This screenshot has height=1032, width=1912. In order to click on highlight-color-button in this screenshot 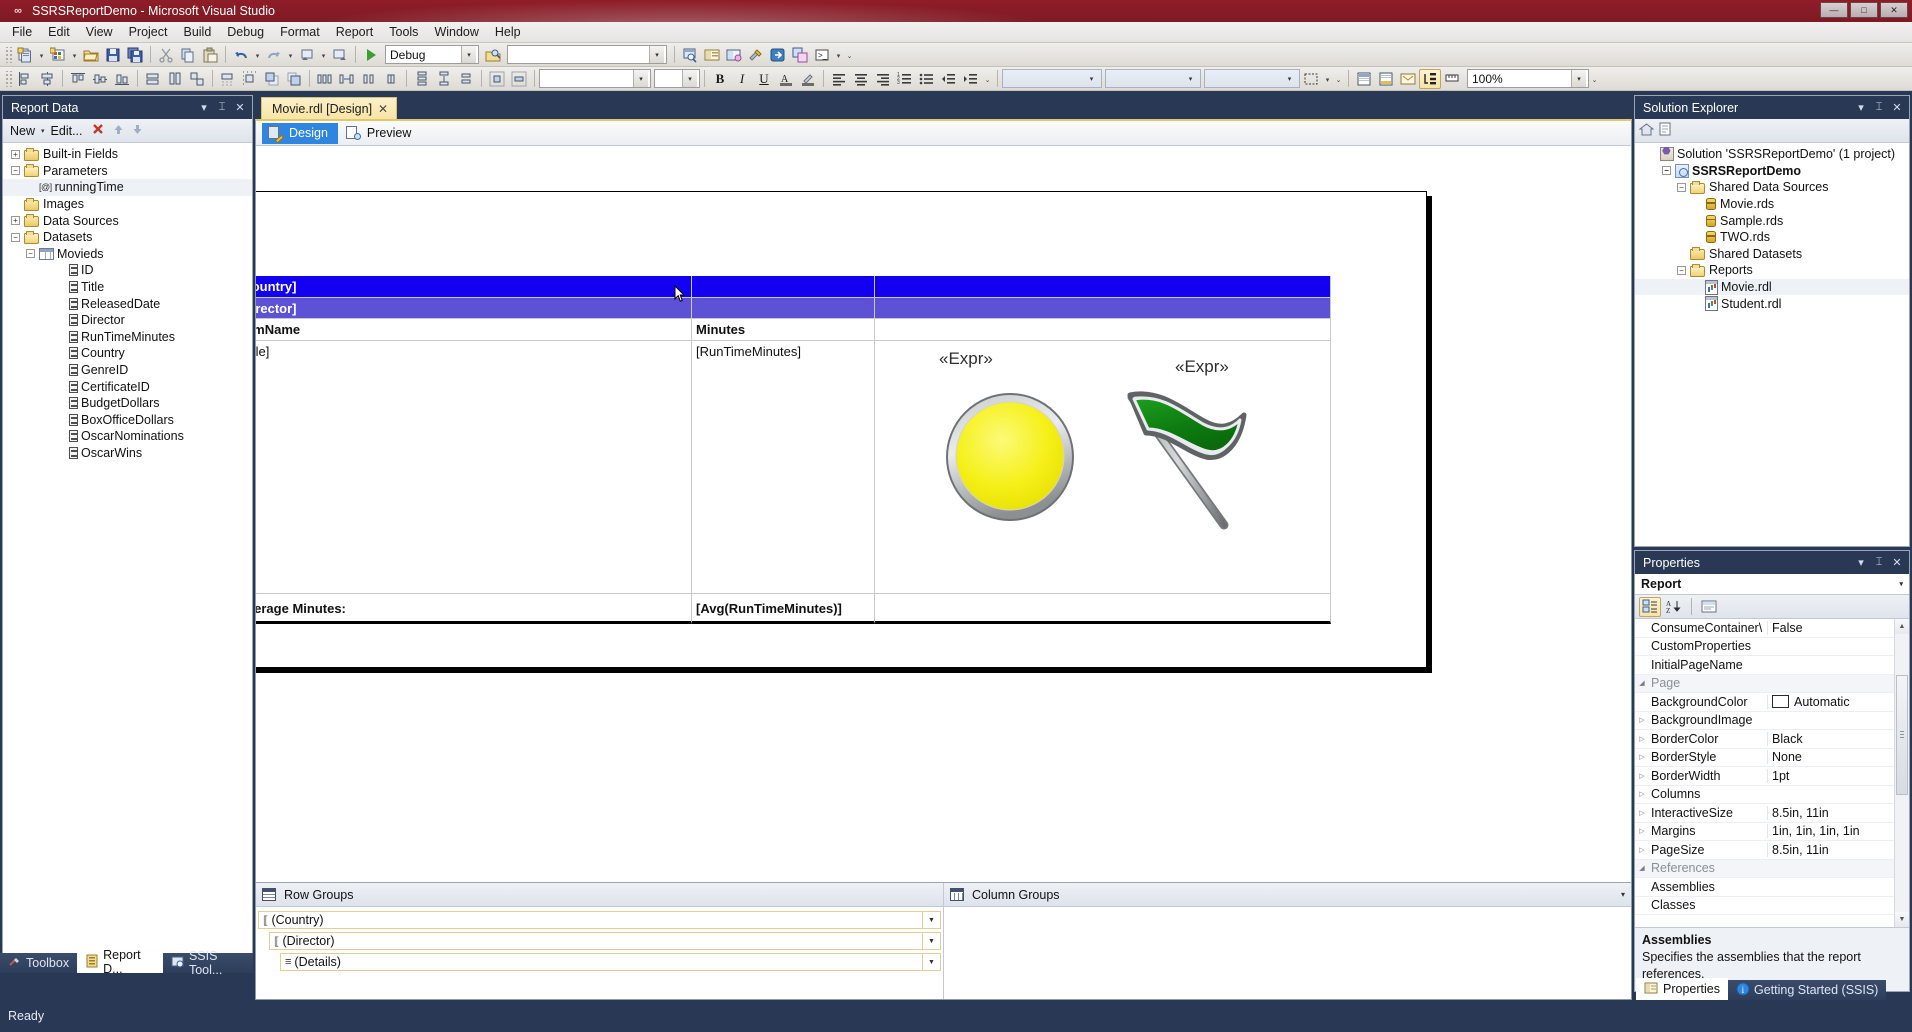, I will do `click(808, 79)`.